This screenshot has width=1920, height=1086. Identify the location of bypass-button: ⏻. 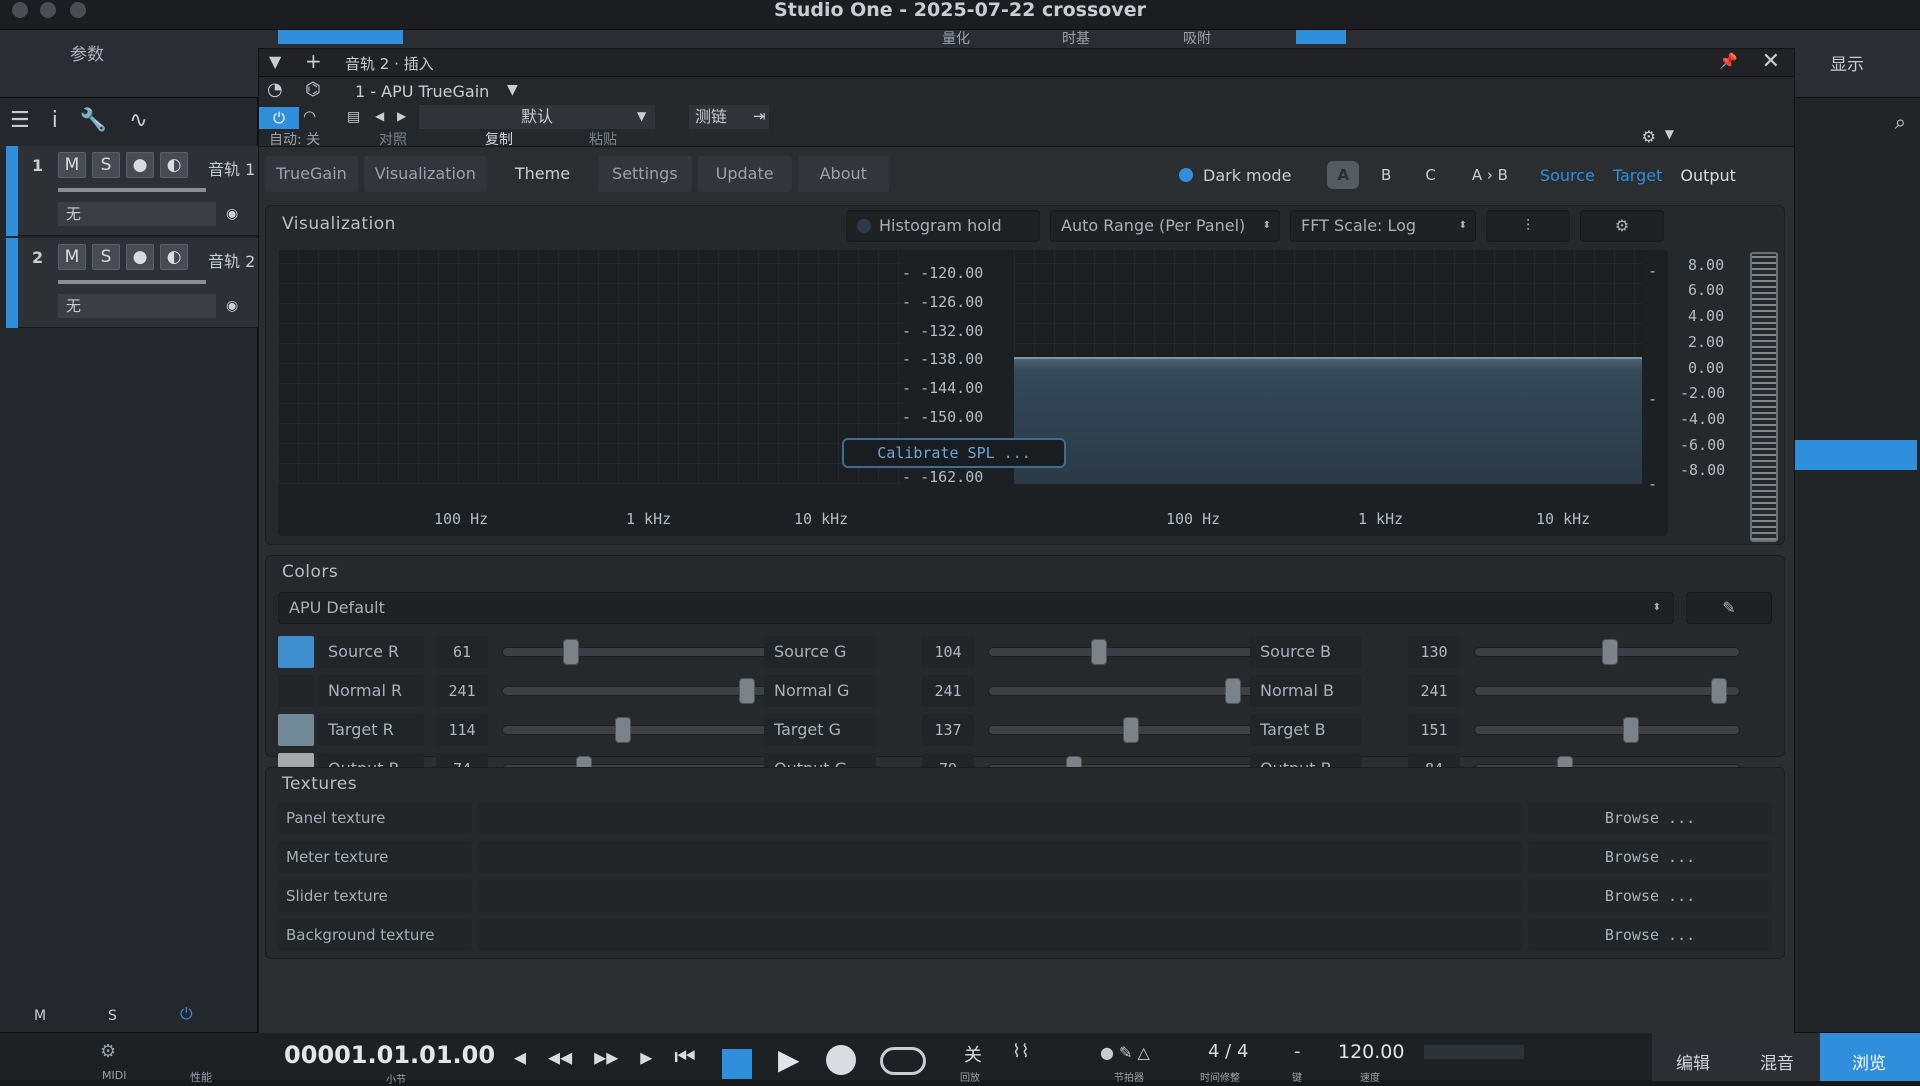
(279, 118).